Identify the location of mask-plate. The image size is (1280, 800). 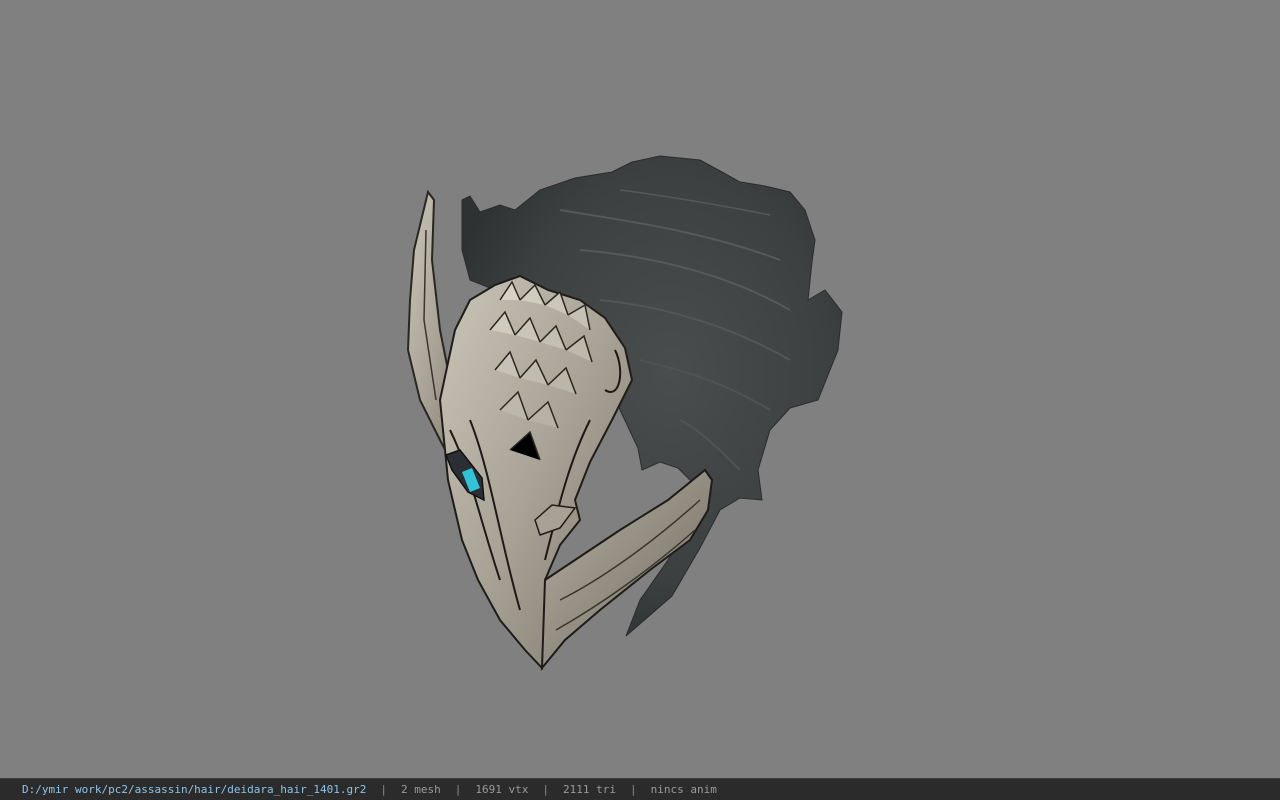
(536, 472).